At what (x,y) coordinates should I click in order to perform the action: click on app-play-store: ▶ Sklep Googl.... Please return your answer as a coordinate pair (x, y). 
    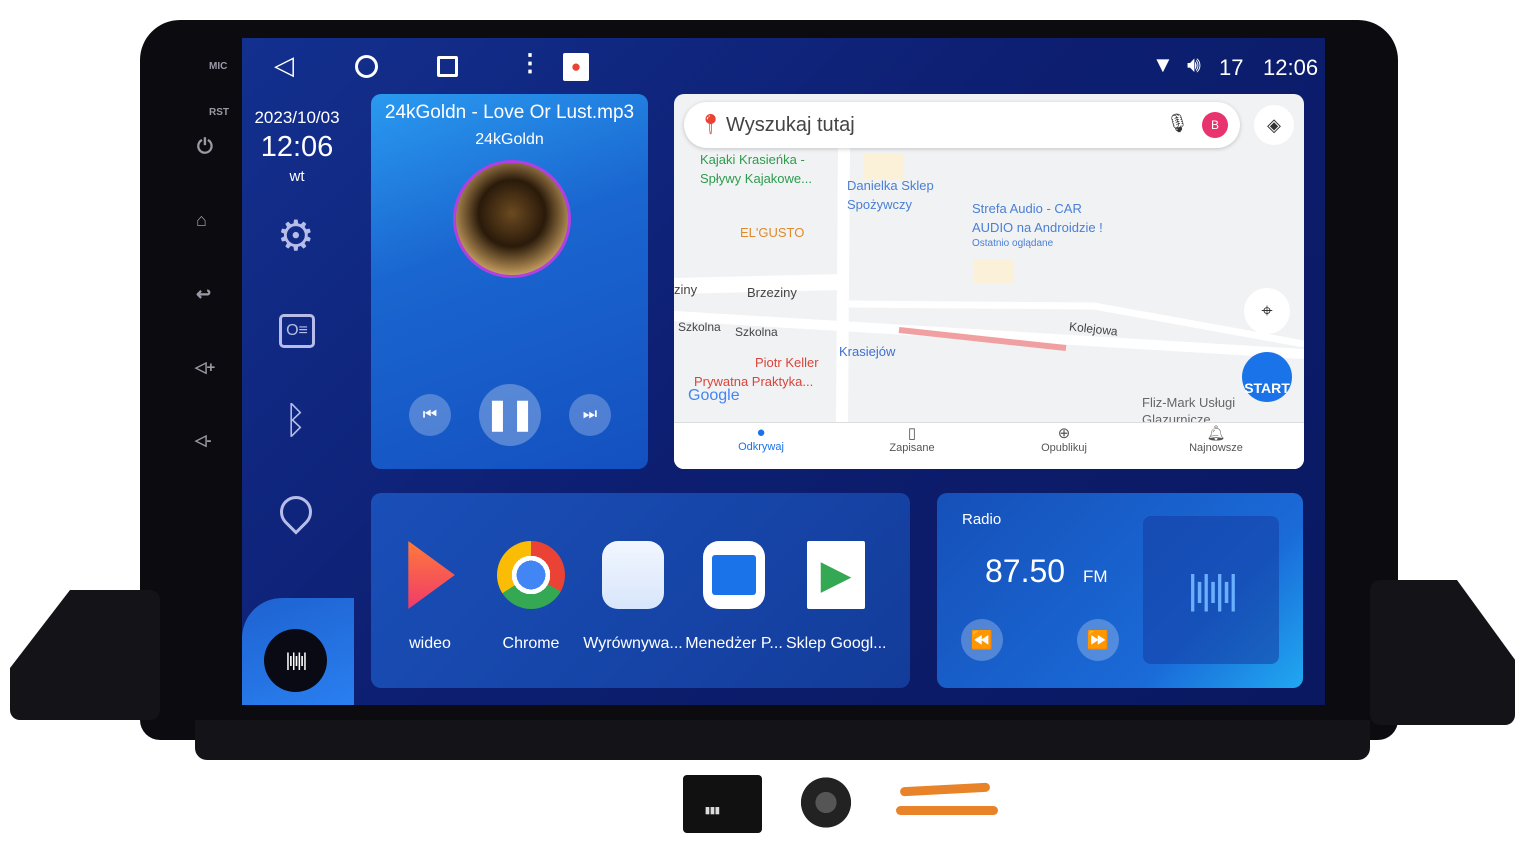
    Looking at the image, I should click on (836, 597).